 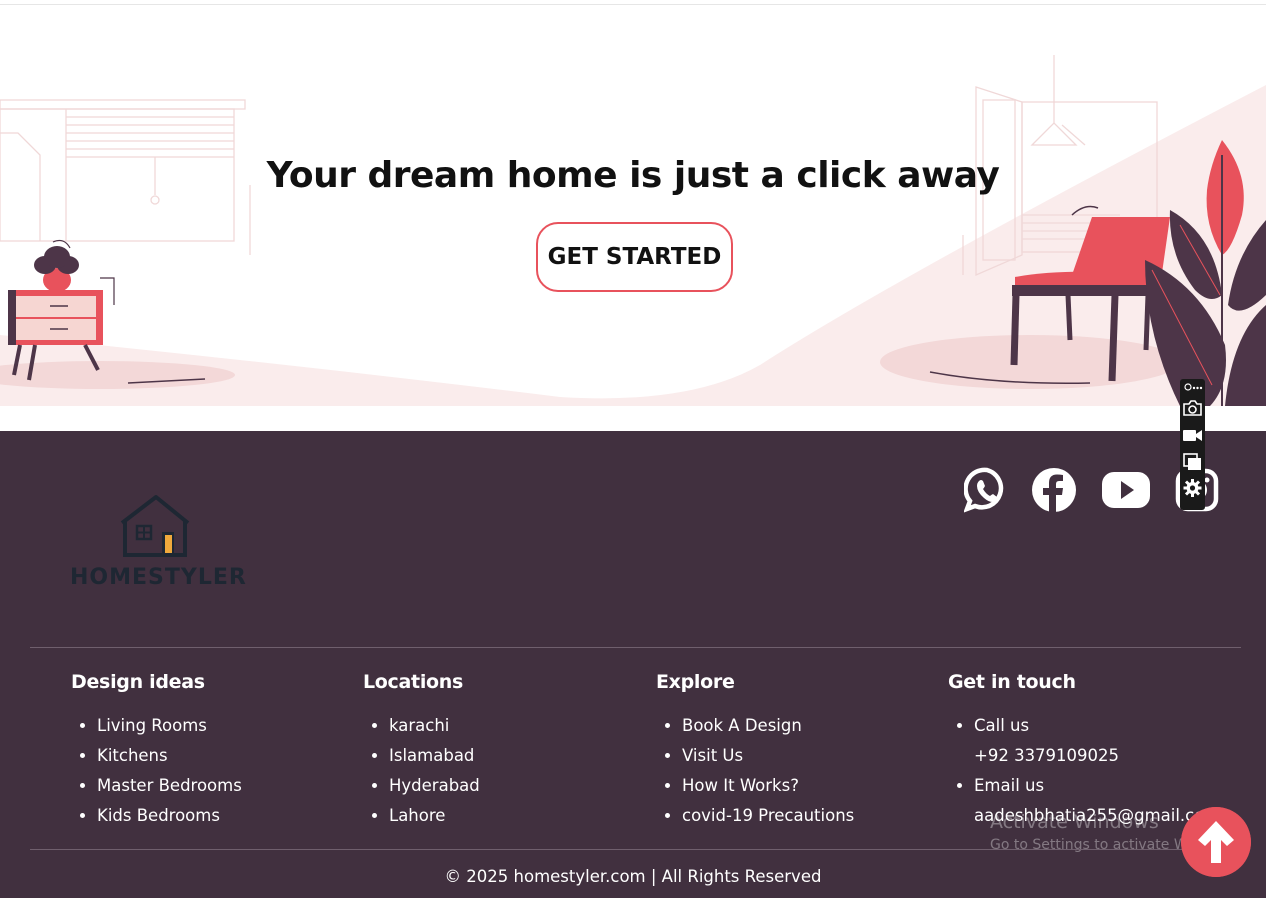 I want to click on facebook-icon, so click(x=1054, y=490).